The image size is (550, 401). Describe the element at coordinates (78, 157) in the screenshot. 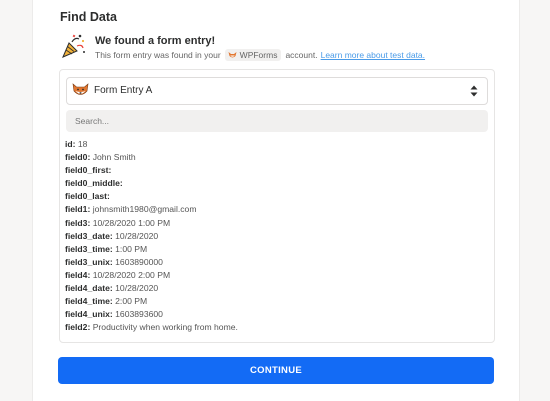

I see `field-key: field0:` at that location.